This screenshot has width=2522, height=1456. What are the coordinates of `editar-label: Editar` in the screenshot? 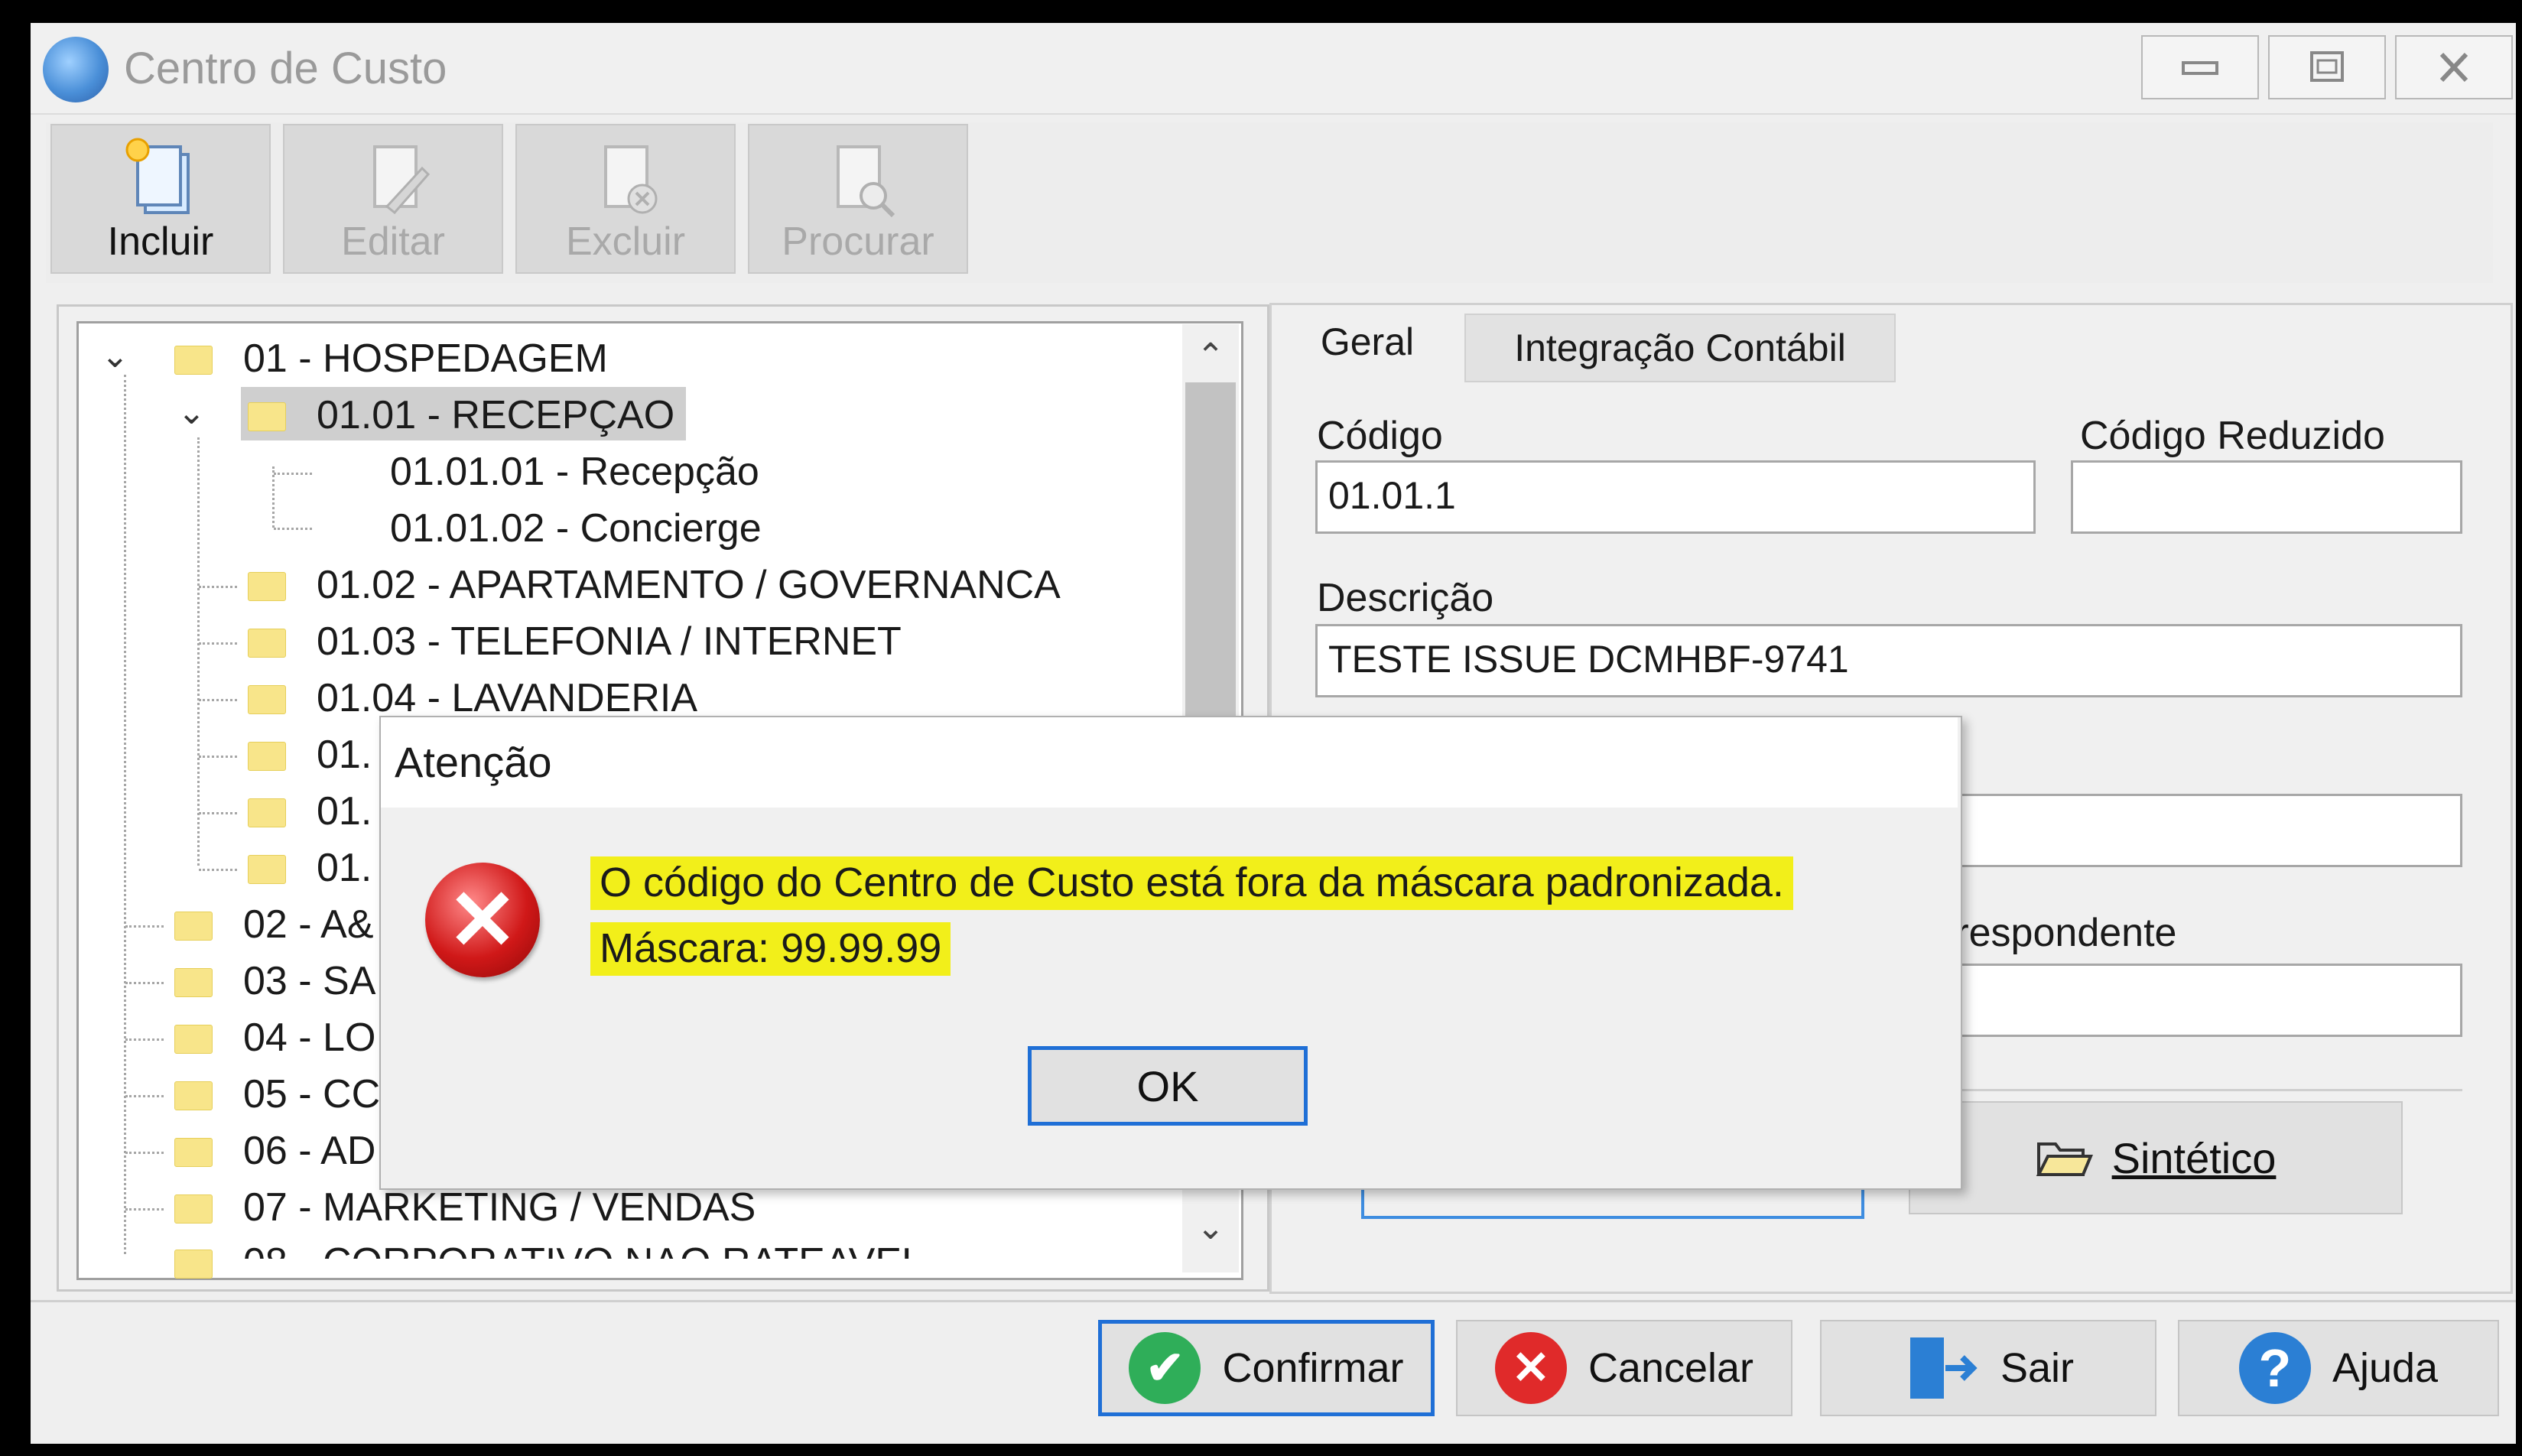 It's located at (393, 241).